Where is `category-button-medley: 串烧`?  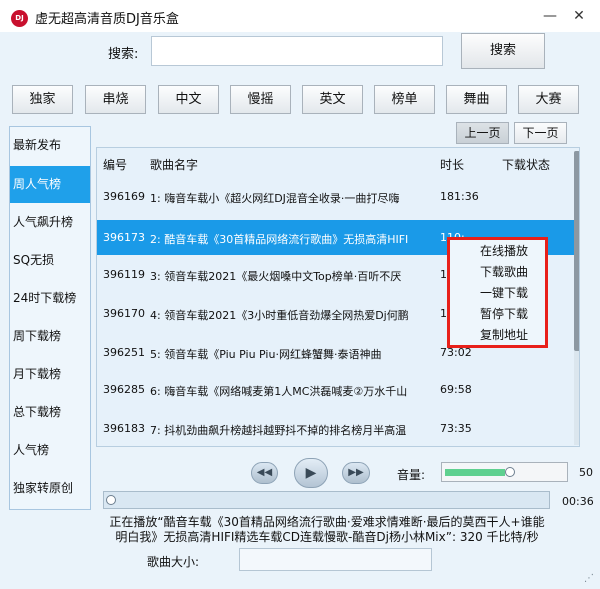 category-button-medley: 串烧 is located at coordinates (115, 99).